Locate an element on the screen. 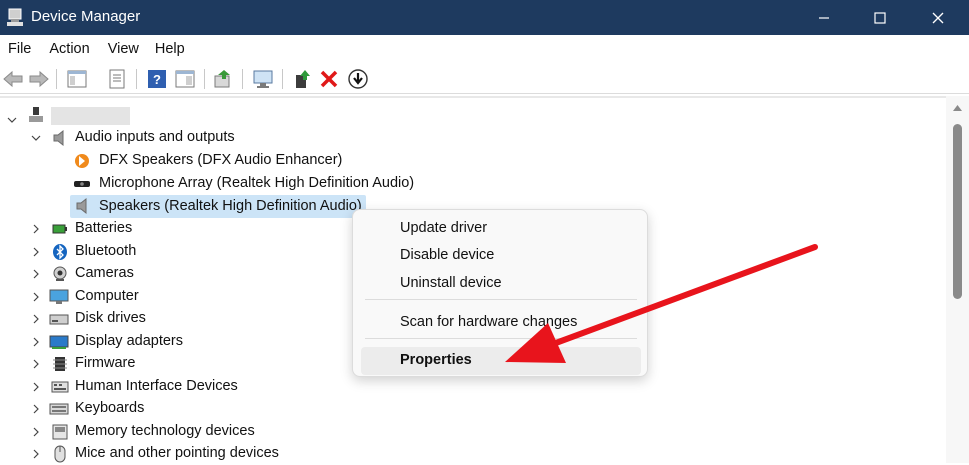  menu-help: Help is located at coordinates (170, 49).